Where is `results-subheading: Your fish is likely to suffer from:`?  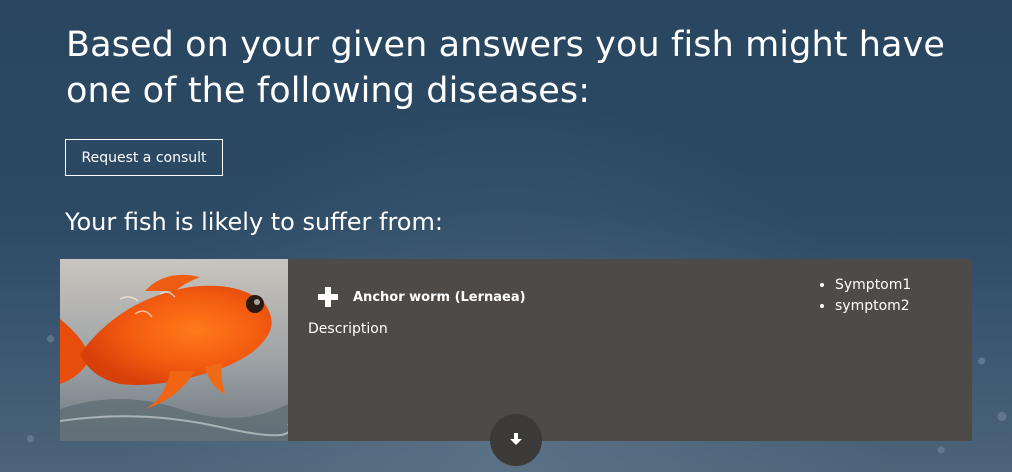
results-subheading: Your fish is likely to suffer from: is located at coordinates (254, 222).